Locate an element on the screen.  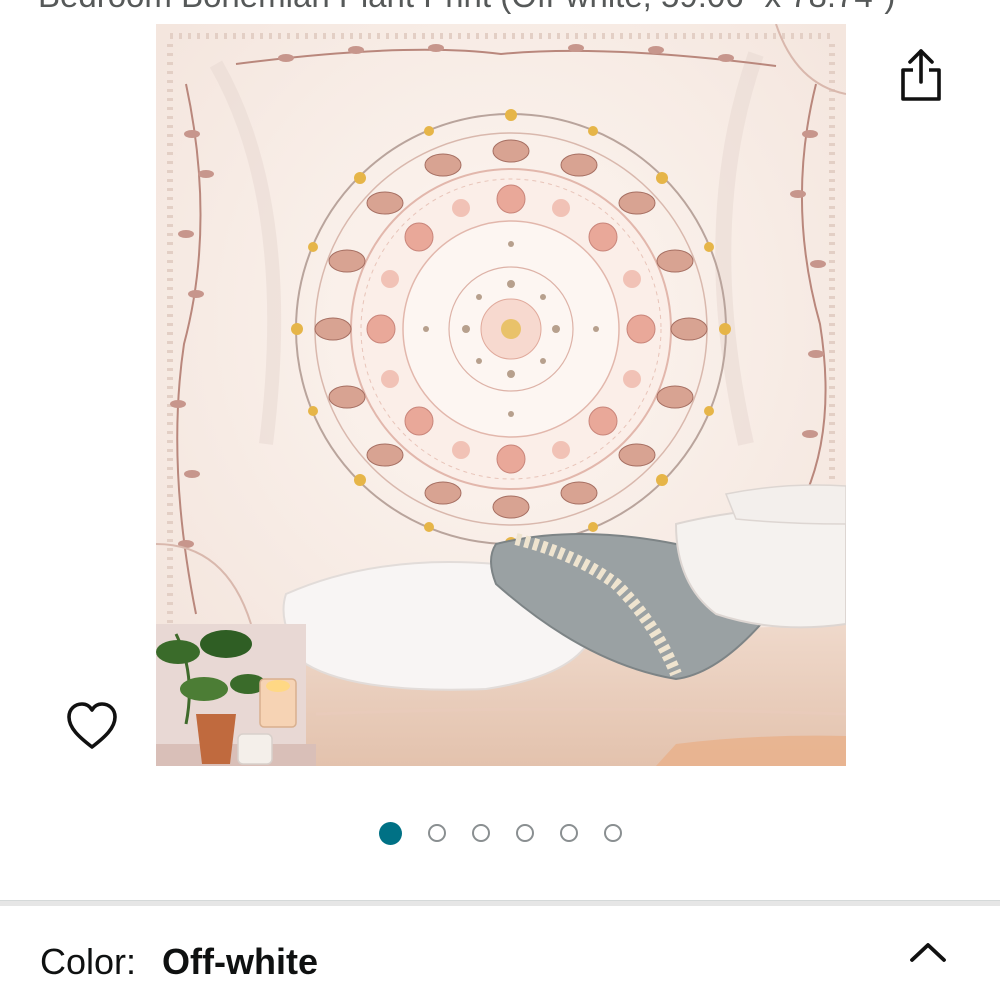
selected-color-value: Off-white is located at coordinates (240, 961).